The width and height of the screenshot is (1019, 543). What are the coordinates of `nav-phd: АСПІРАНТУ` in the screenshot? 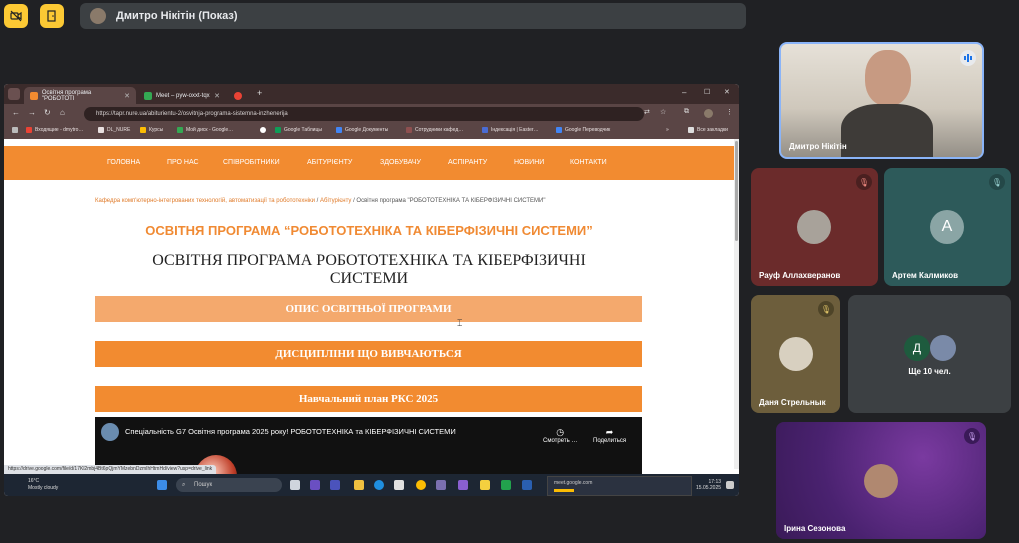 It's located at (467, 162).